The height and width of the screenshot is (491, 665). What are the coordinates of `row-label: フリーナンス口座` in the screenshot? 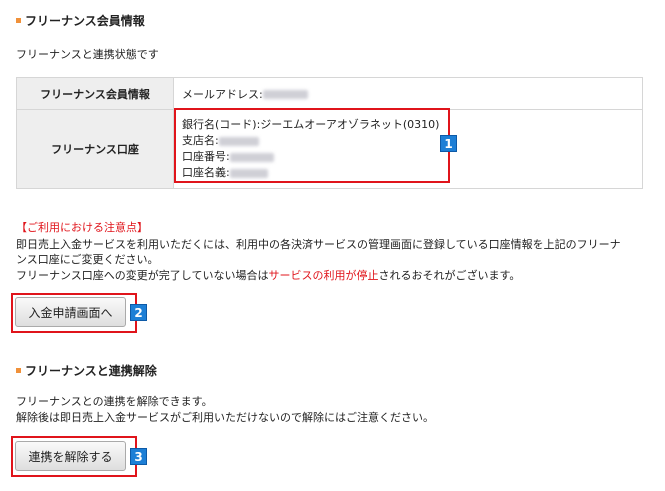 It's located at (95, 149).